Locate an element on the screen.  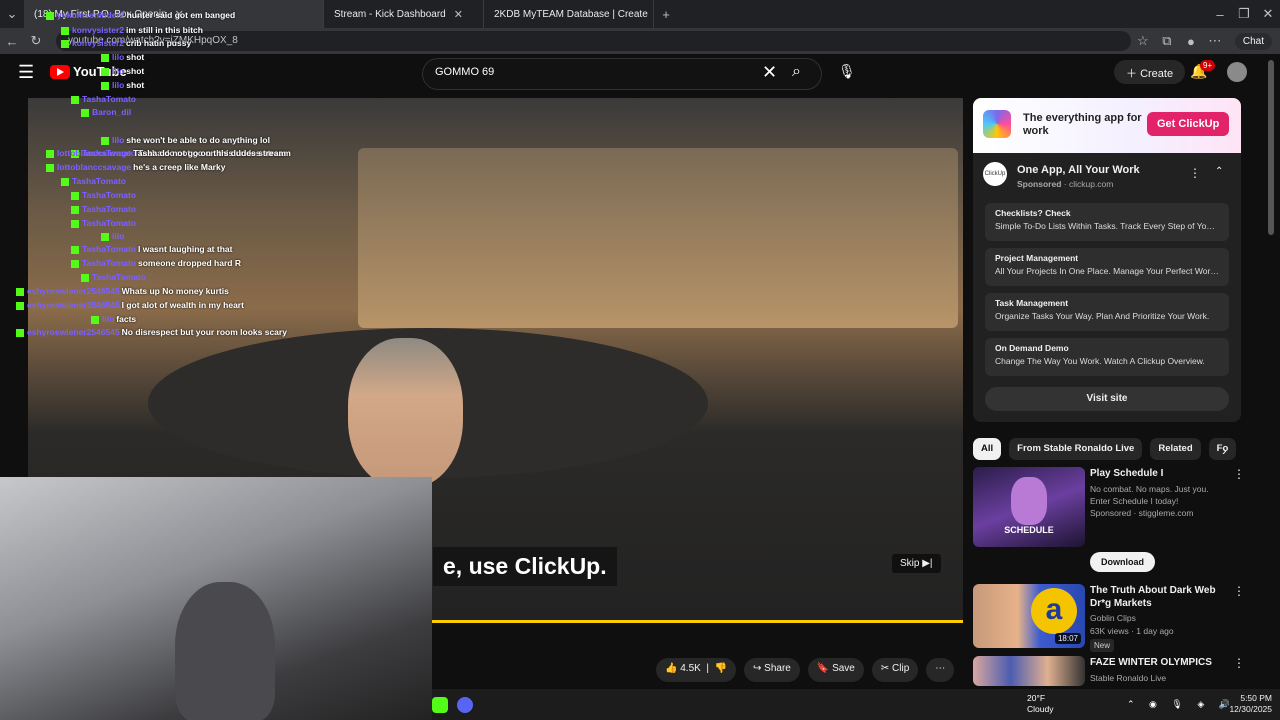
channel-name: Goblin Clips is located at coordinates (1160, 618).